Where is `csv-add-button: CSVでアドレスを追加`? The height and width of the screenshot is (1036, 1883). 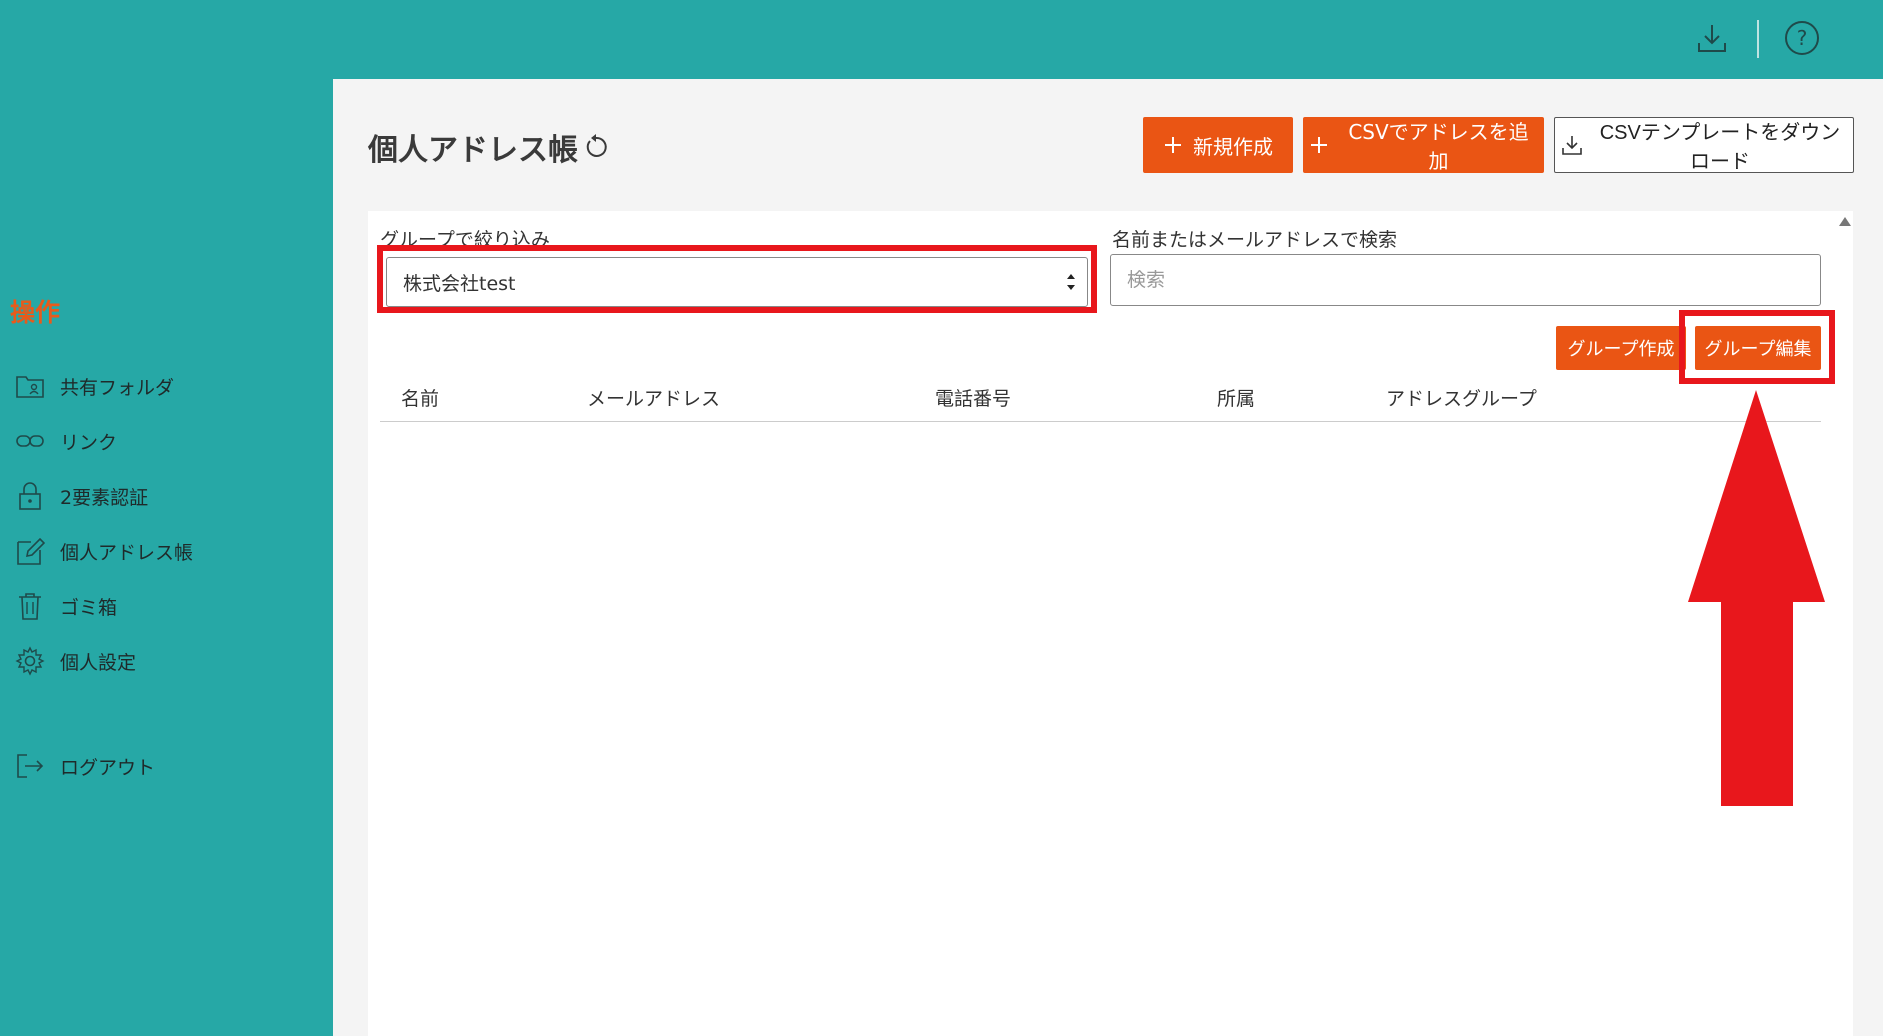
csv-add-button: CSVでアドレスを追加 is located at coordinates (1423, 145).